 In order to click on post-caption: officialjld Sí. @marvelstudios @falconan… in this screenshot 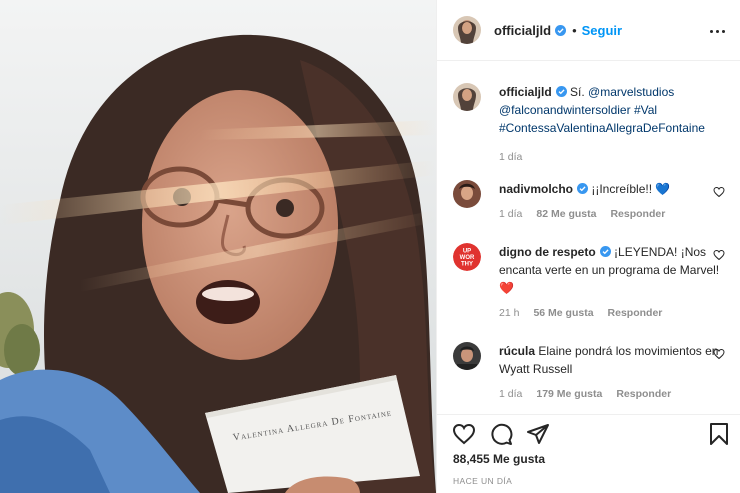, I will do `click(589, 123)`.